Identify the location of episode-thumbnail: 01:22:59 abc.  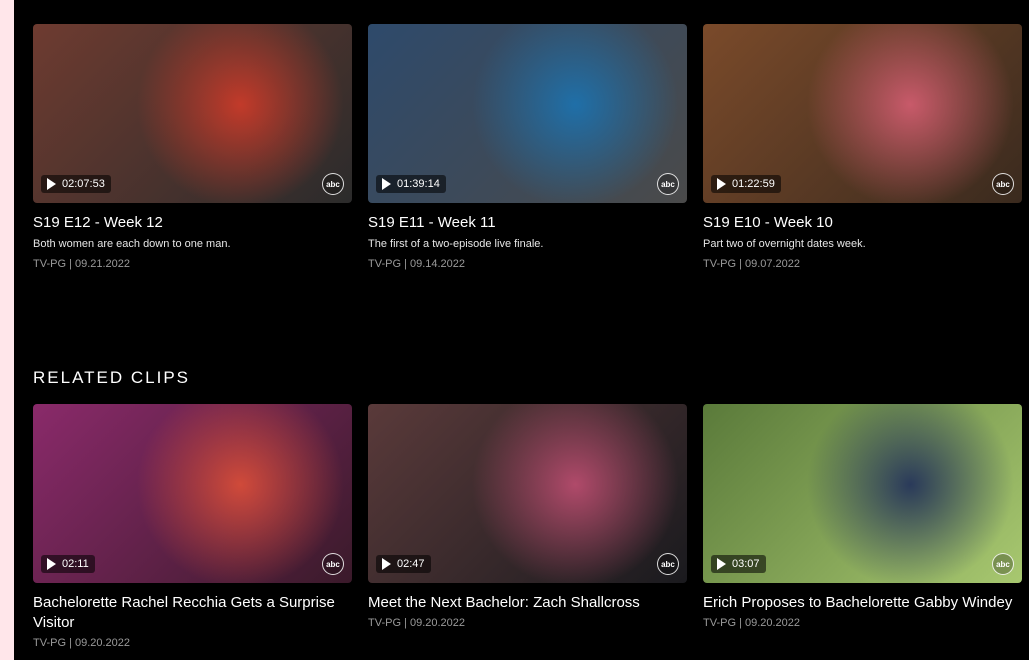
(862, 113).